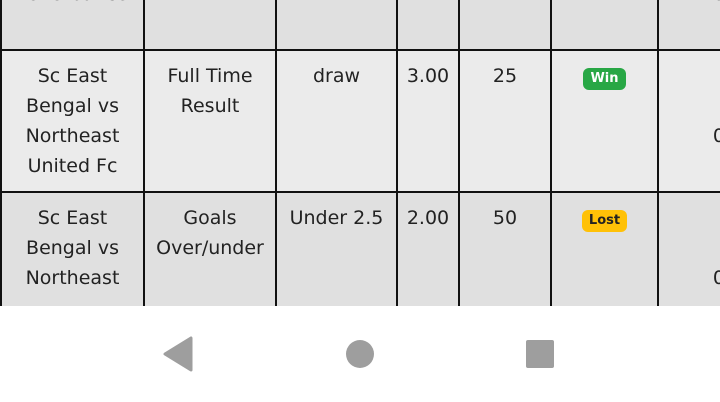 Image resolution: width=720 pixels, height=402 pixels. What do you see at coordinates (688, 25) in the screenshot?
I see `date-cell: 08:03: PM` at bounding box center [688, 25].